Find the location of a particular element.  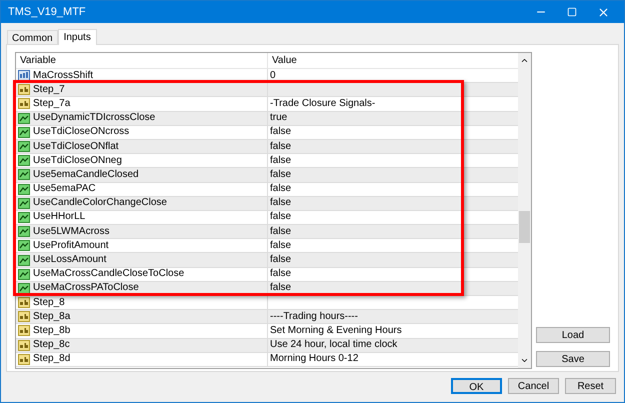

variable-value: Set Morning & Evening Hours is located at coordinates (336, 331).